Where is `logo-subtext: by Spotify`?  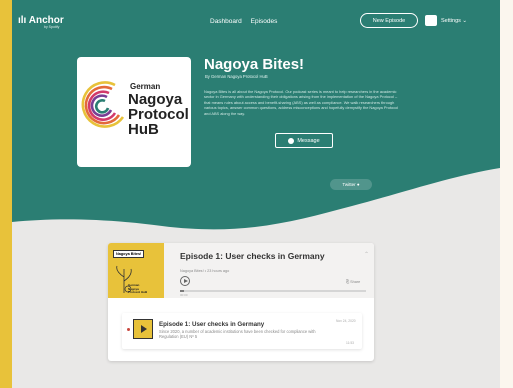
logo-subtext: by Spotify is located at coordinates (52, 27).